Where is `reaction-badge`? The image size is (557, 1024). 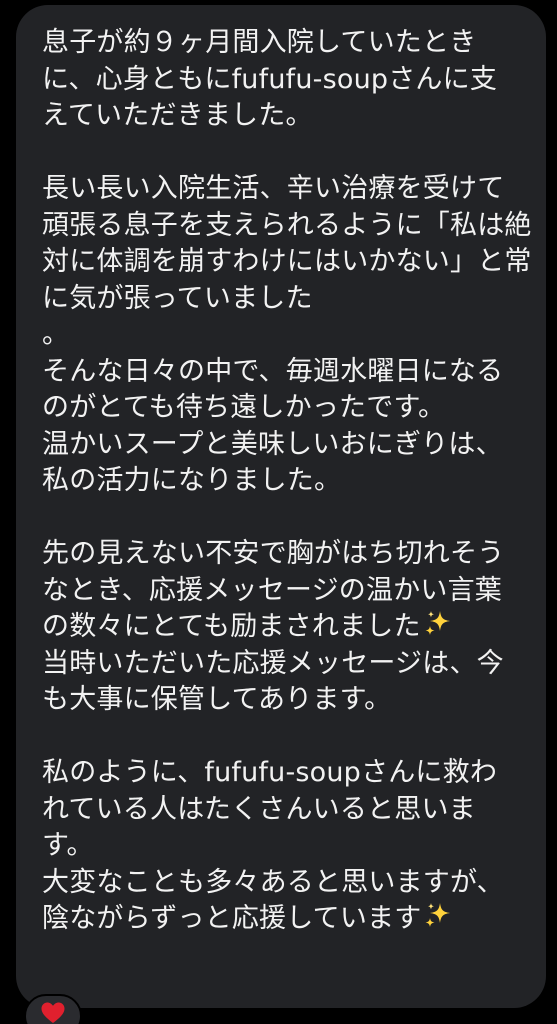
reaction-badge is located at coordinates (53, 1009).